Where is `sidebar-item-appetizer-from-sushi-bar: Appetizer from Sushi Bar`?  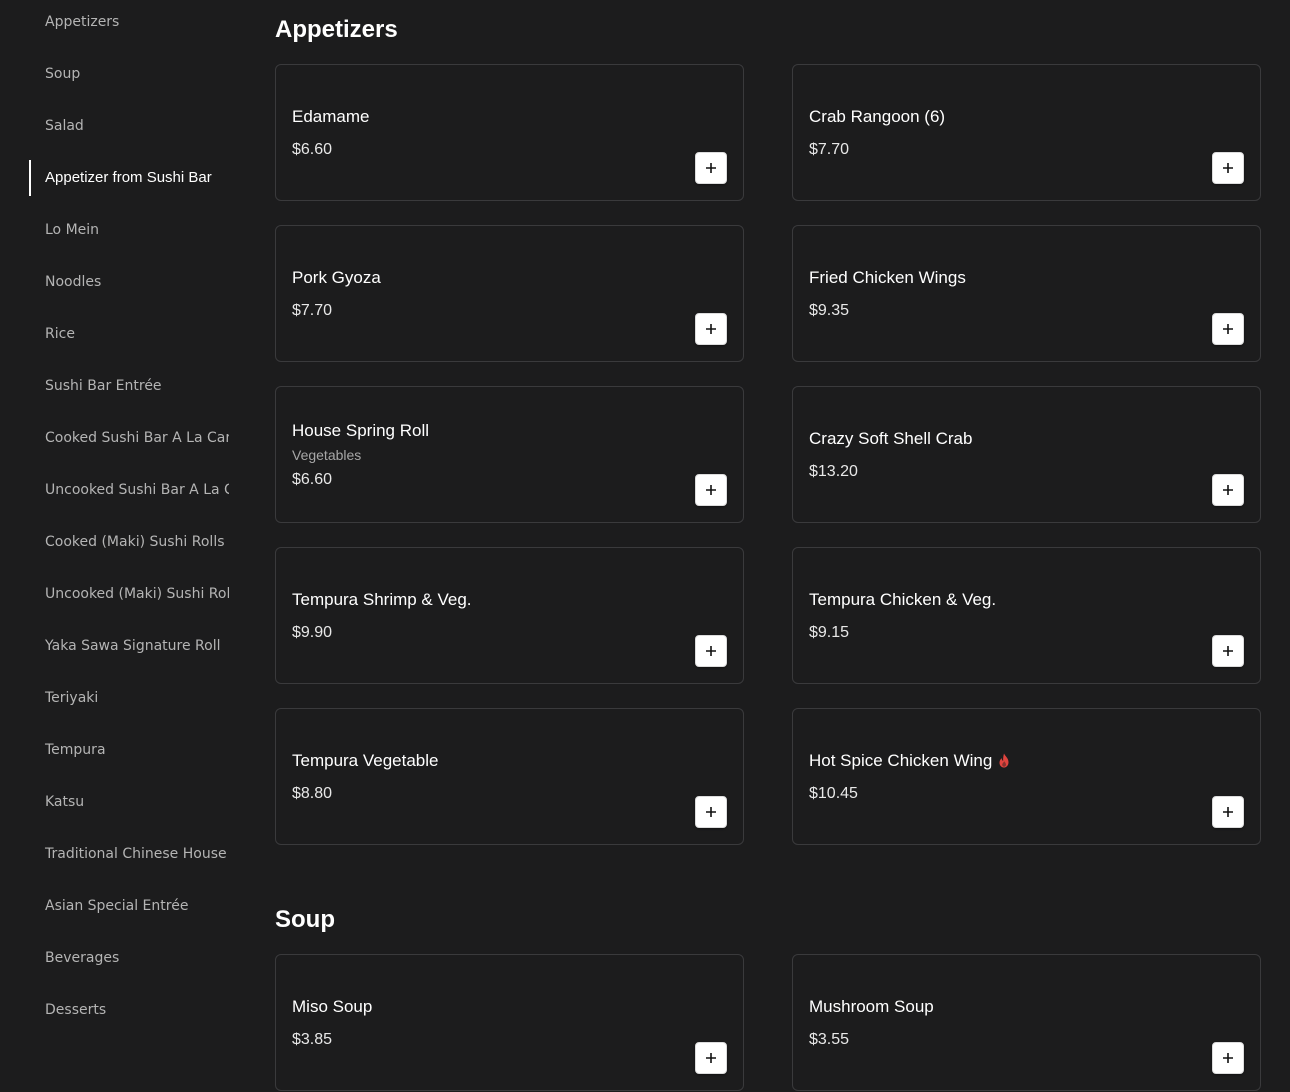
sidebar-item-appetizer-from-sushi-bar: Appetizer from Sushi Bar is located at coordinates (129, 178).